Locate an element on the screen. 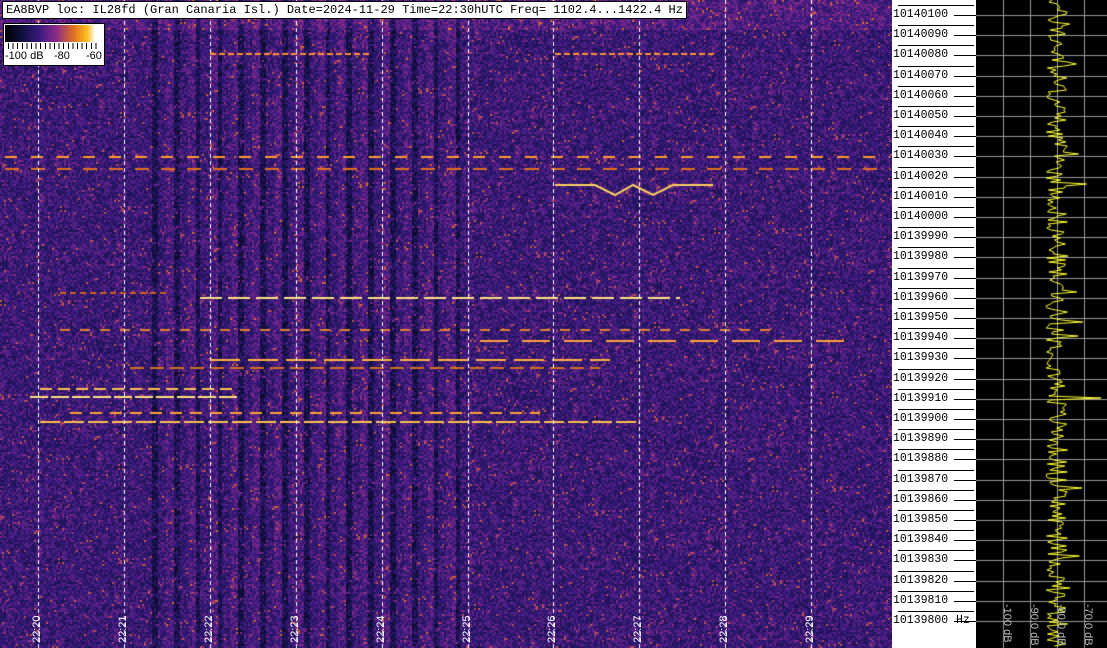 The width and height of the screenshot is (1107, 648). frequency-label: 10139930 is located at coordinates (921, 358).